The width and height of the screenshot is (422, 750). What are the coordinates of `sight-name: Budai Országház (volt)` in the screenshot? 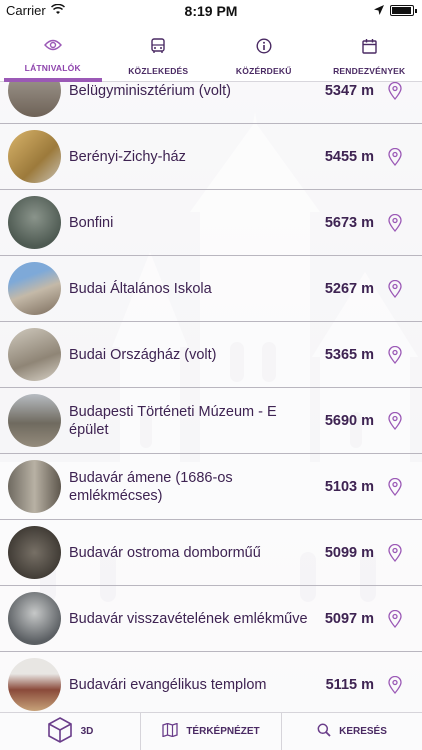 It's located at (143, 354).